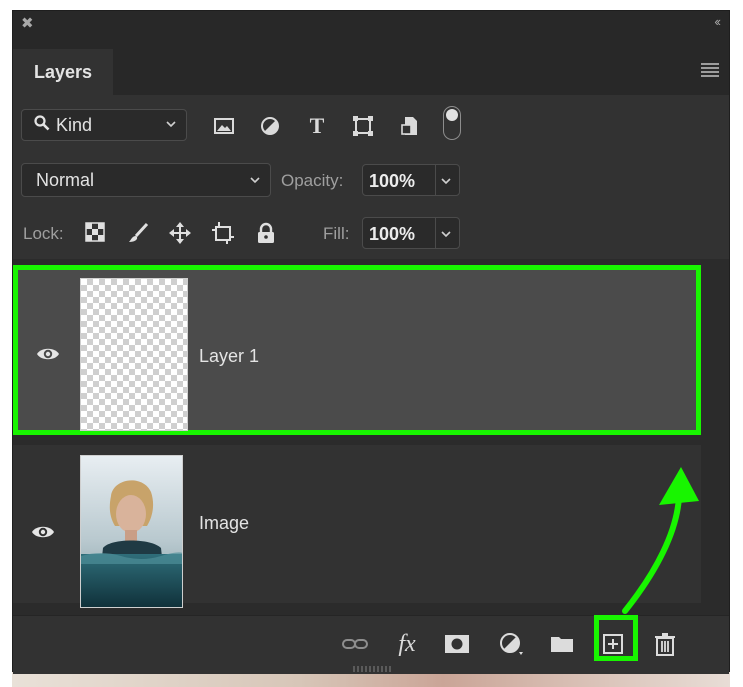 This screenshot has width=743, height=687. Describe the element at coordinates (660, 540) in the screenshot. I see `annotation-arrow` at that location.